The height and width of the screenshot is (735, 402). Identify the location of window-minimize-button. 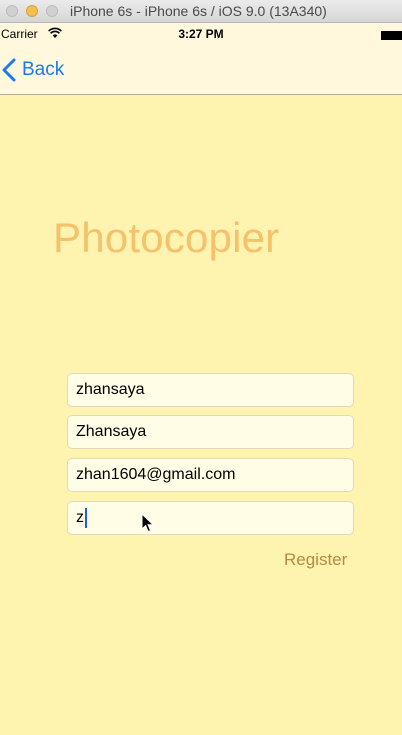
(32, 11).